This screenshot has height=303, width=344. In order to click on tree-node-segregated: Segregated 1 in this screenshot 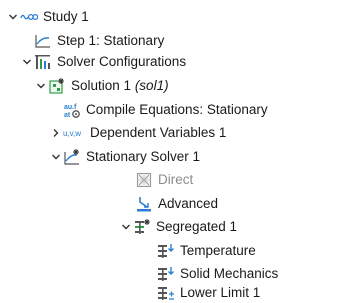, I will do `click(178, 227)`.